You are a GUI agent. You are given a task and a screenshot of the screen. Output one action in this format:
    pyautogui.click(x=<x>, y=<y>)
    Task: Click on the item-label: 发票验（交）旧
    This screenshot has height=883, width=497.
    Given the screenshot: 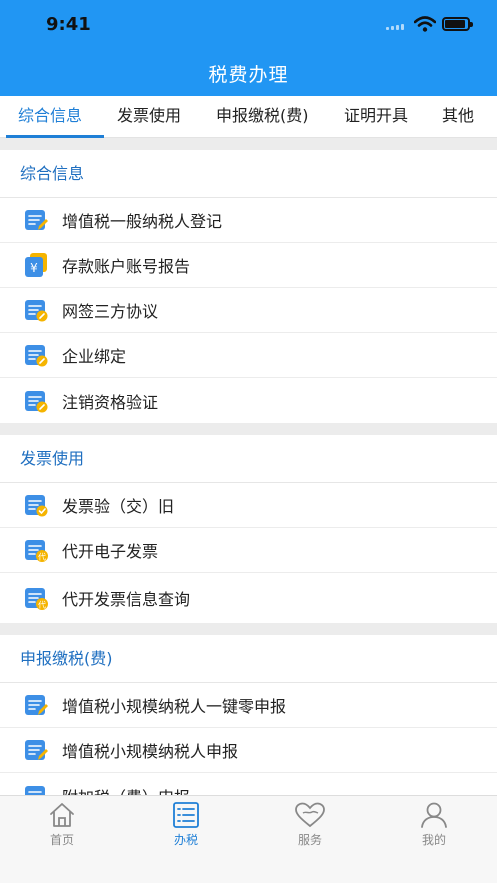 What is the action you would take?
    pyautogui.click(x=118, y=506)
    